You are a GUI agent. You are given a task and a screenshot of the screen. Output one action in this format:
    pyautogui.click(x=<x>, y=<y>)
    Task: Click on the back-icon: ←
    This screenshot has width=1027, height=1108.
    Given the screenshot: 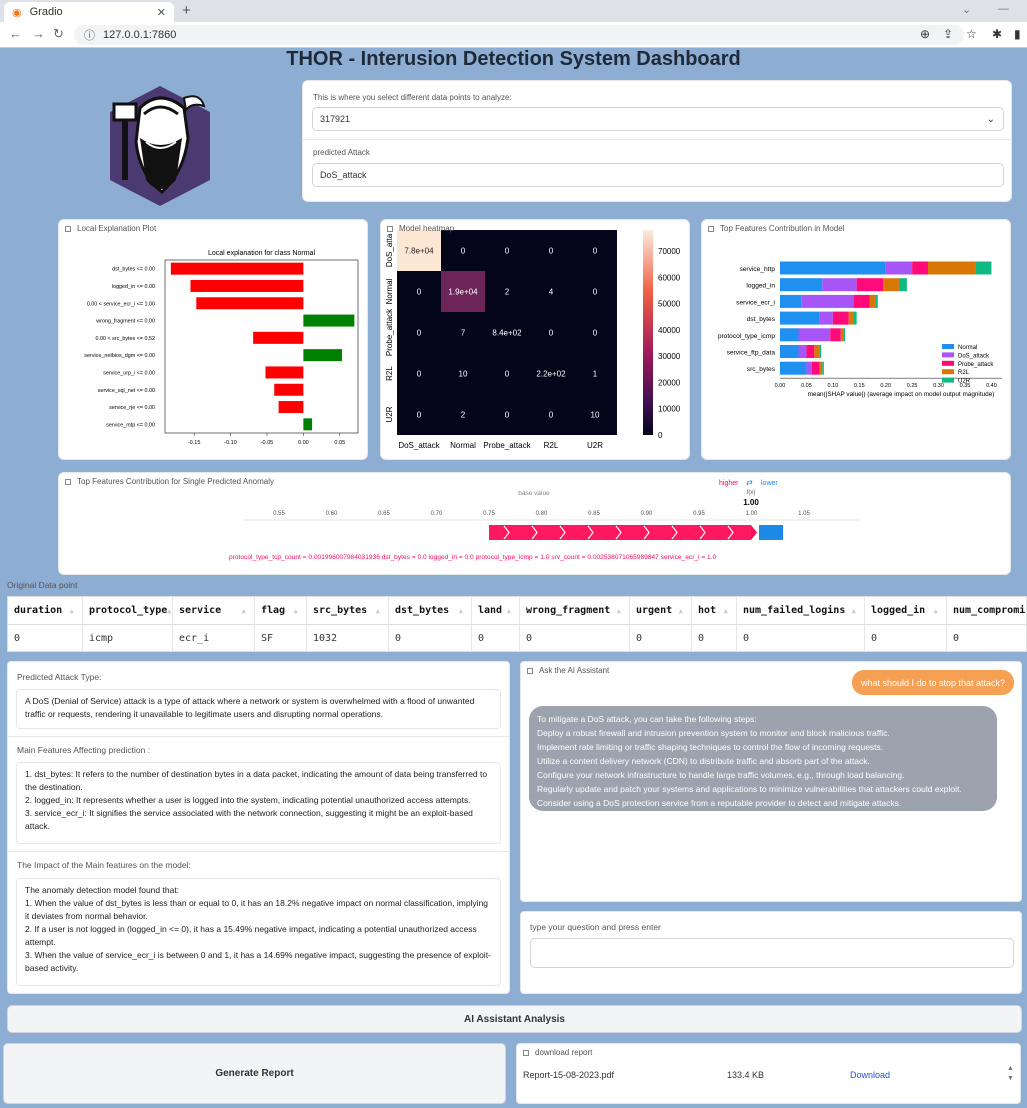 What is the action you would take?
    pyautogui.click(x=15, y=33)
    